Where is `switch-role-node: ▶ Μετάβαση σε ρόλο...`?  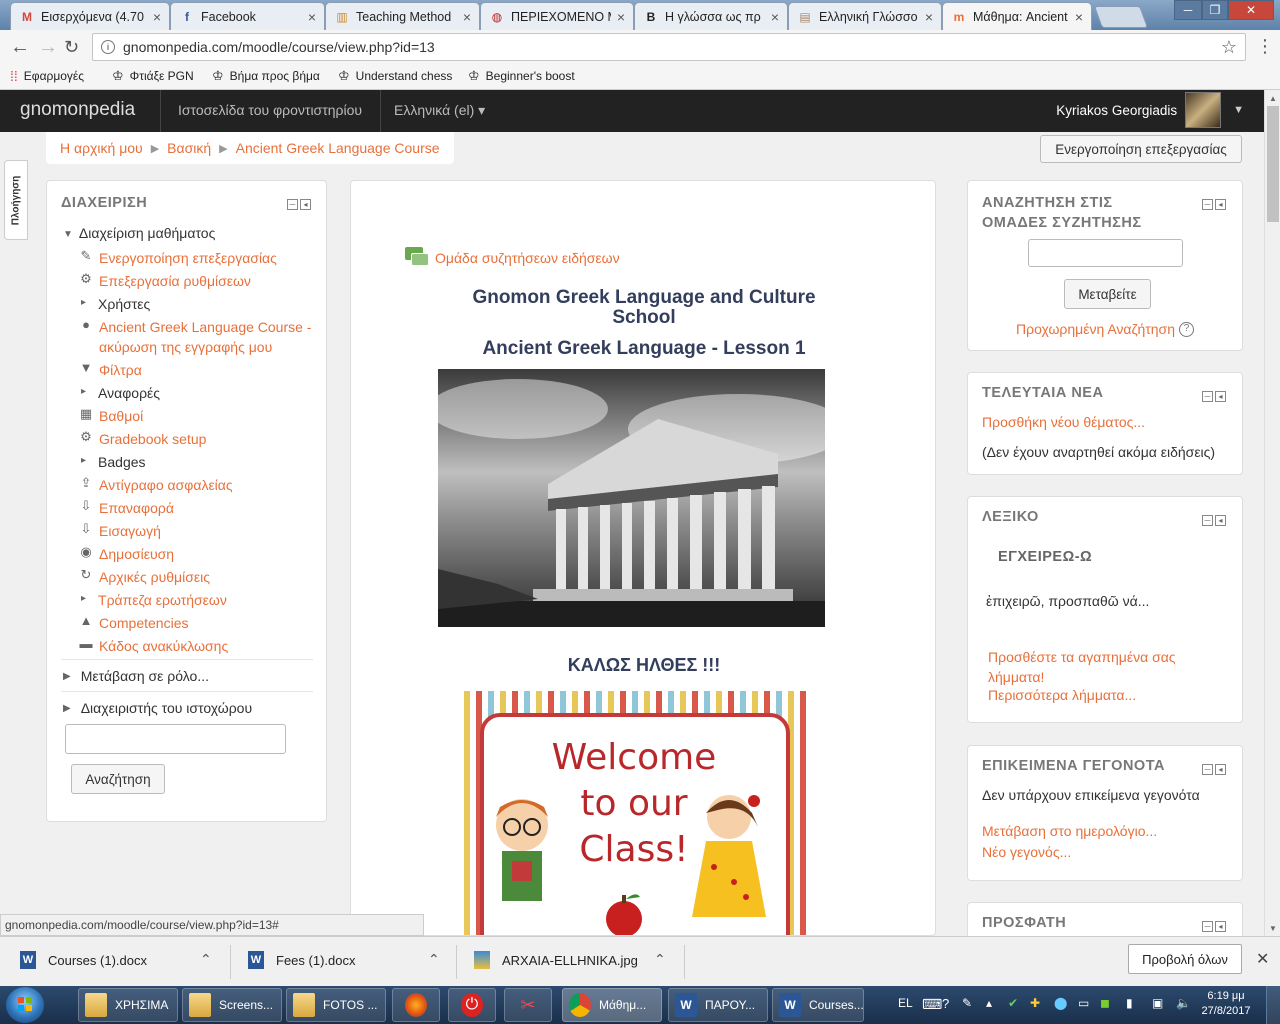
switch-role-node: ▶ Μετάβαση σε ρόλο... is located at coordinates (136, 676).